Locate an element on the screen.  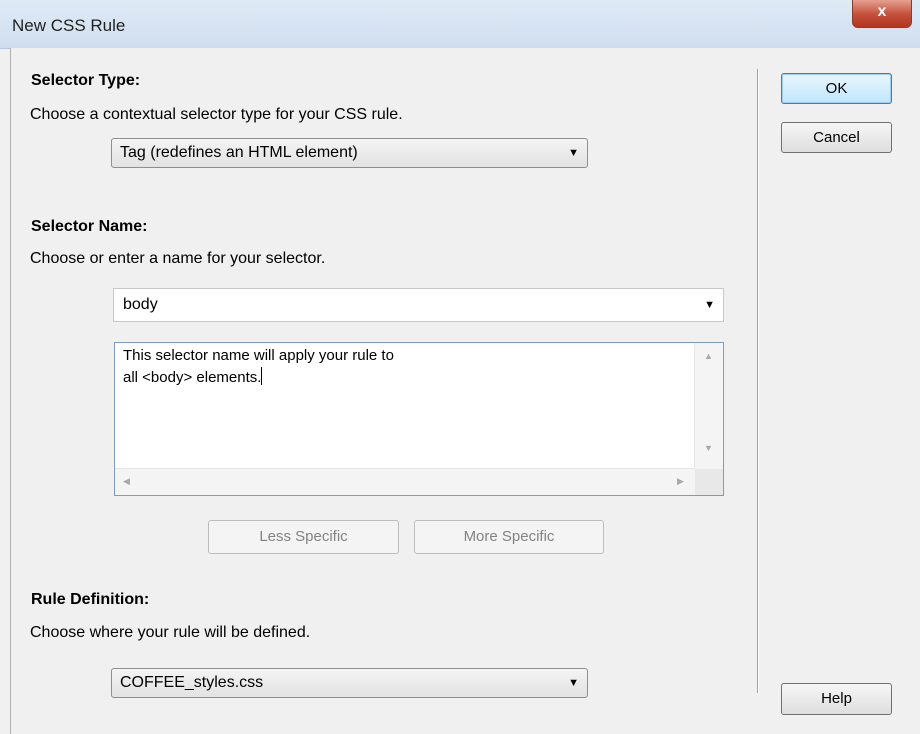
button-divider is located at coordinates (758, 381).